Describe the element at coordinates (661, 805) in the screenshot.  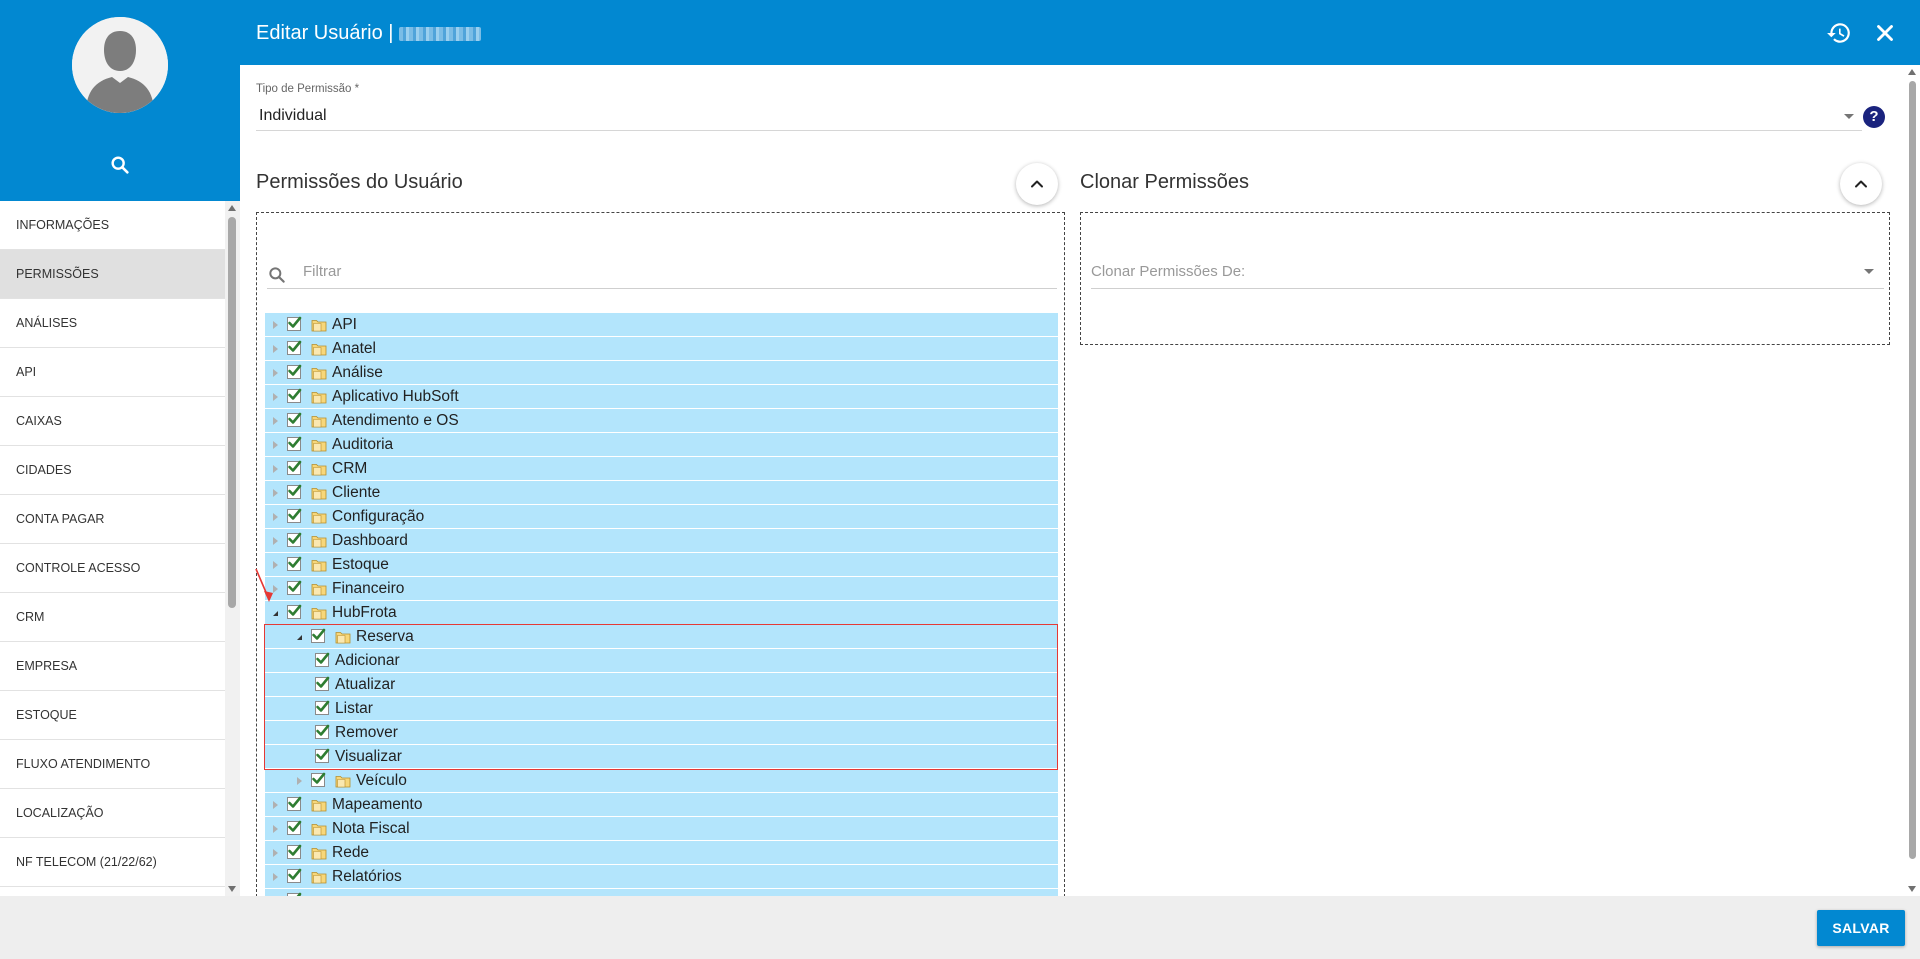
I see `tree-row: Mapeamento` at that location.